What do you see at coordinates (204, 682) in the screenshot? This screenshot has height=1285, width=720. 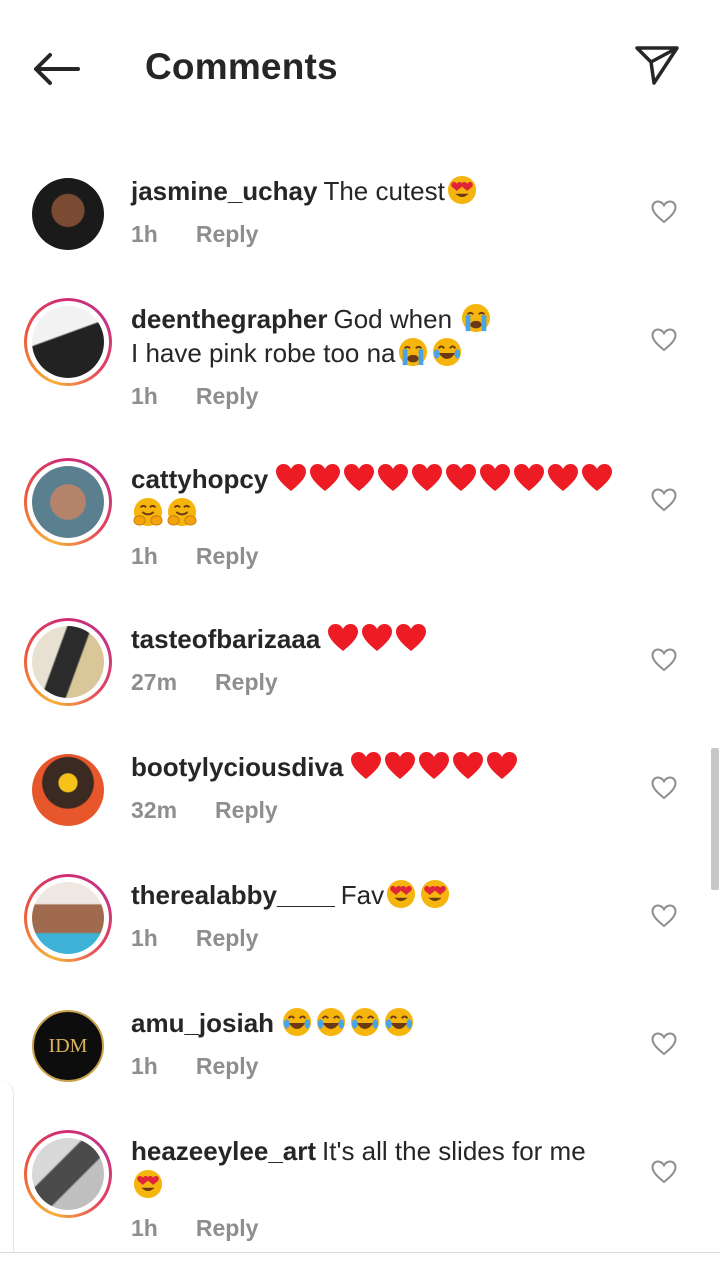 I see `comment-meta: 27m Reply` at bounding box center [204, 682].